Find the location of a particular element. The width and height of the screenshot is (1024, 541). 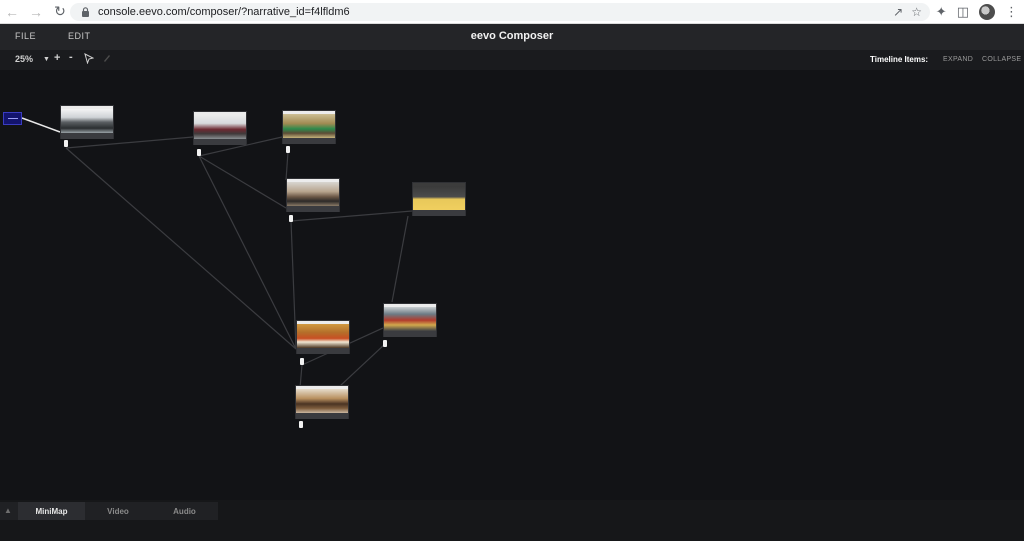

bottom-tabstrip: ▲ MiniMap Video Audio is located at coordinates (109, 511).